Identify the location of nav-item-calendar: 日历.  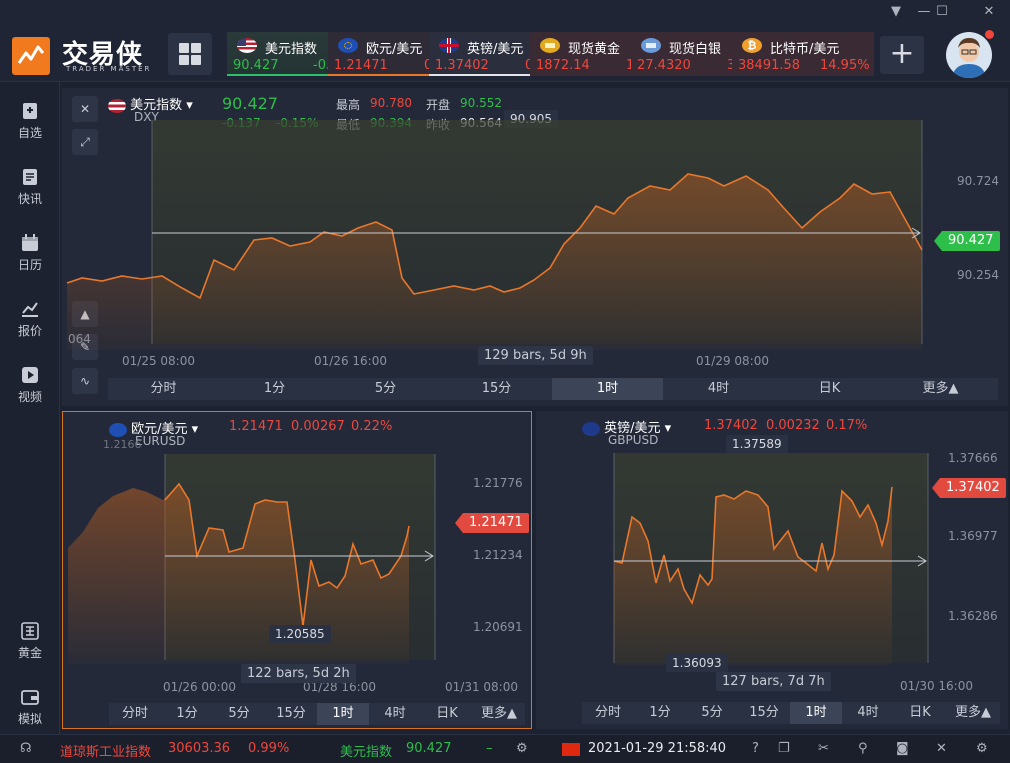
(30, 252).